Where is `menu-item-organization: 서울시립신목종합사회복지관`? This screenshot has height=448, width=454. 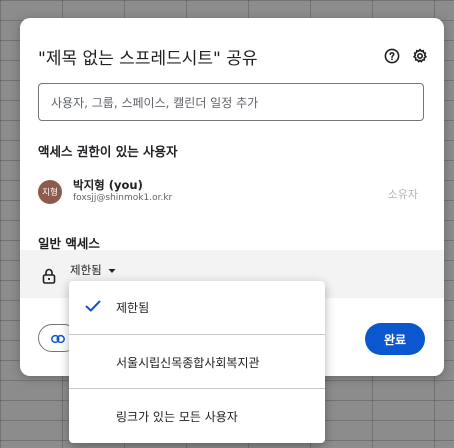
menu-item-organization: 서울시립신목종합사회복지관 is located at coordinates (197, 362).